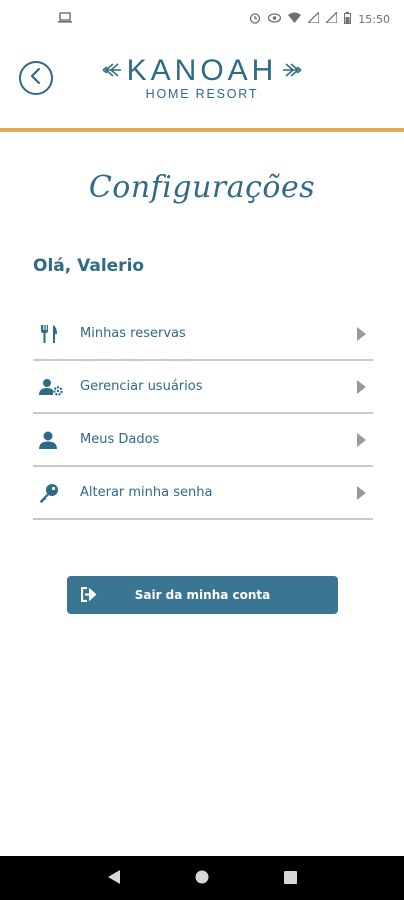  I want to click on circle-home-icon, so click(202, 878).